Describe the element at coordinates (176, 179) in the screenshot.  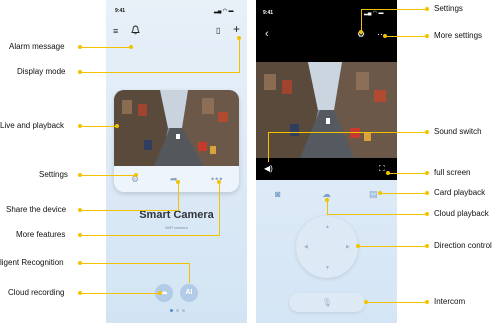
I see `card-toolbar: ⚙ ➦ •••` at that location.